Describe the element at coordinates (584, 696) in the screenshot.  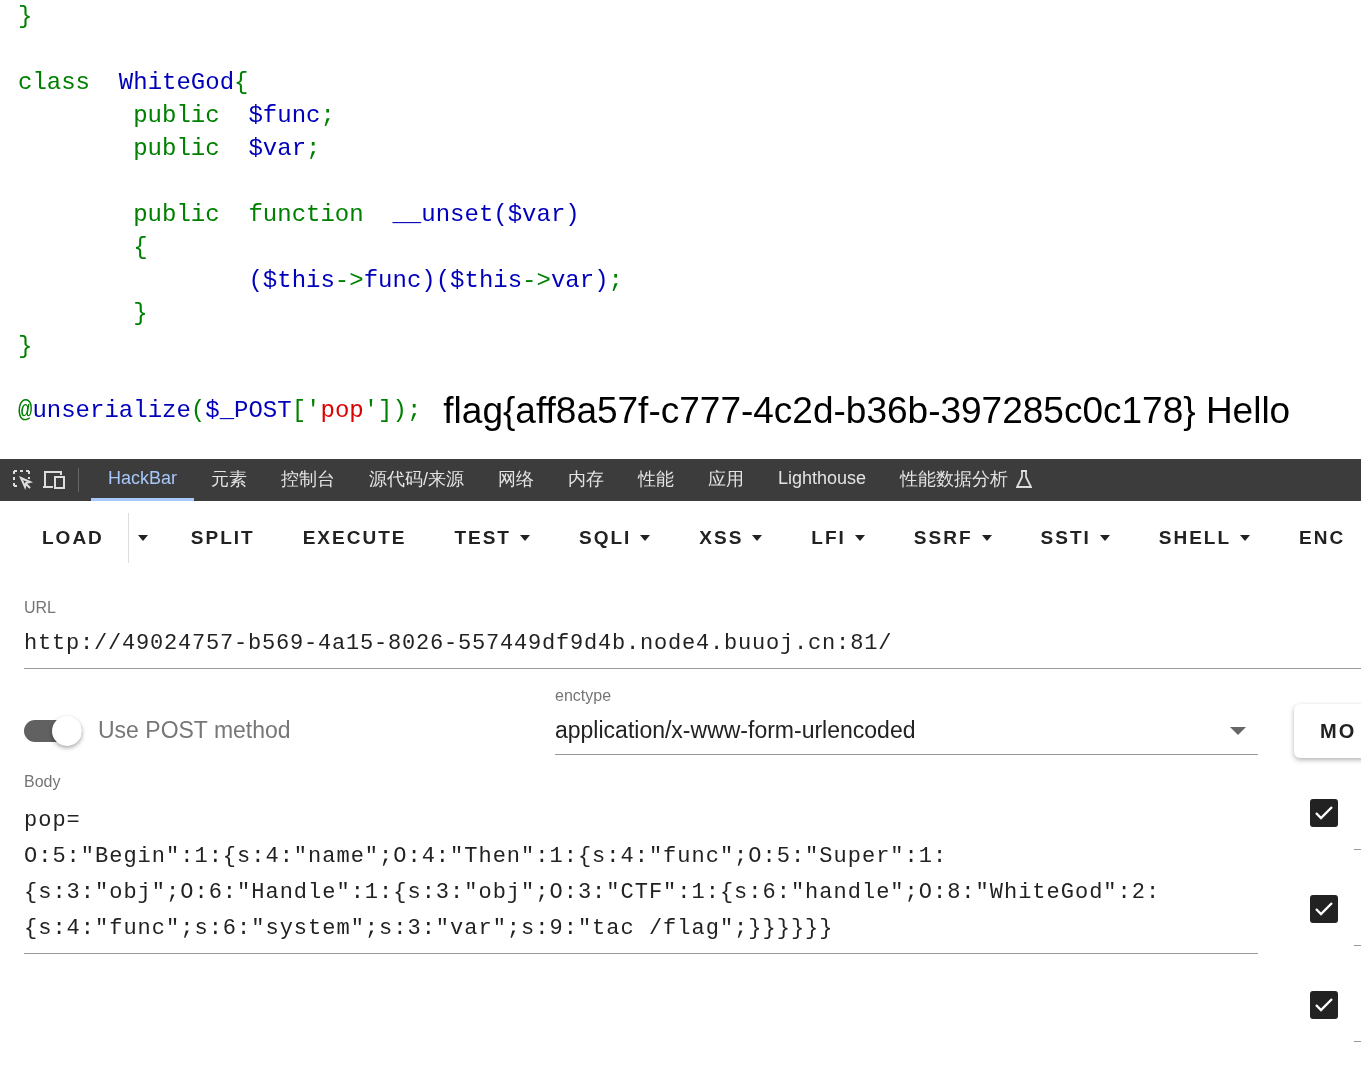
I see `field-label: enctype` at that location.